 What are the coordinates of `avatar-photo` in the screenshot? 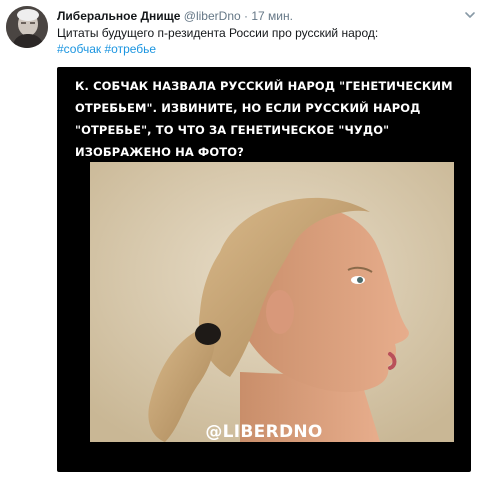 It's located at (27, 27).